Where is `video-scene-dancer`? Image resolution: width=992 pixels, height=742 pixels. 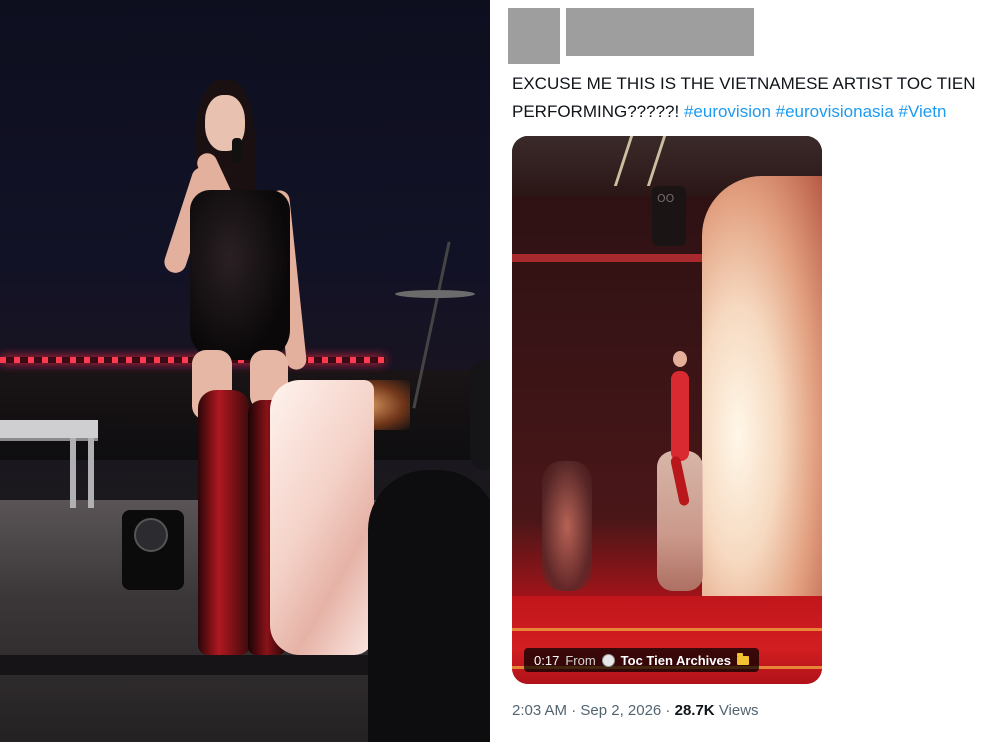
video-scene-dancer is located at coordinates (567, 526).